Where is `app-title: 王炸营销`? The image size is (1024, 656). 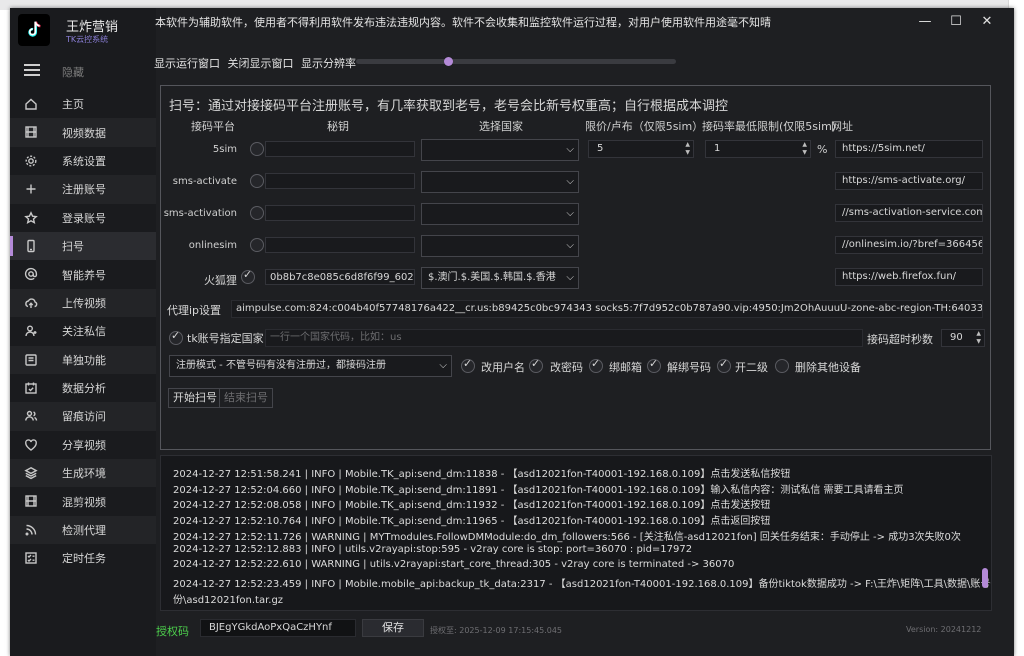
app-title: 王炸营销 is located at coordinates (92, 27).